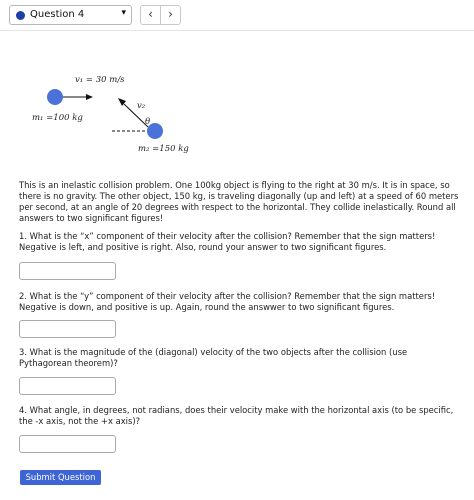  What do you see at coordinates (163, 149) in the screenshot?
I see `m2-label: m₂ =150 kg` at bounding box center [163, 149].